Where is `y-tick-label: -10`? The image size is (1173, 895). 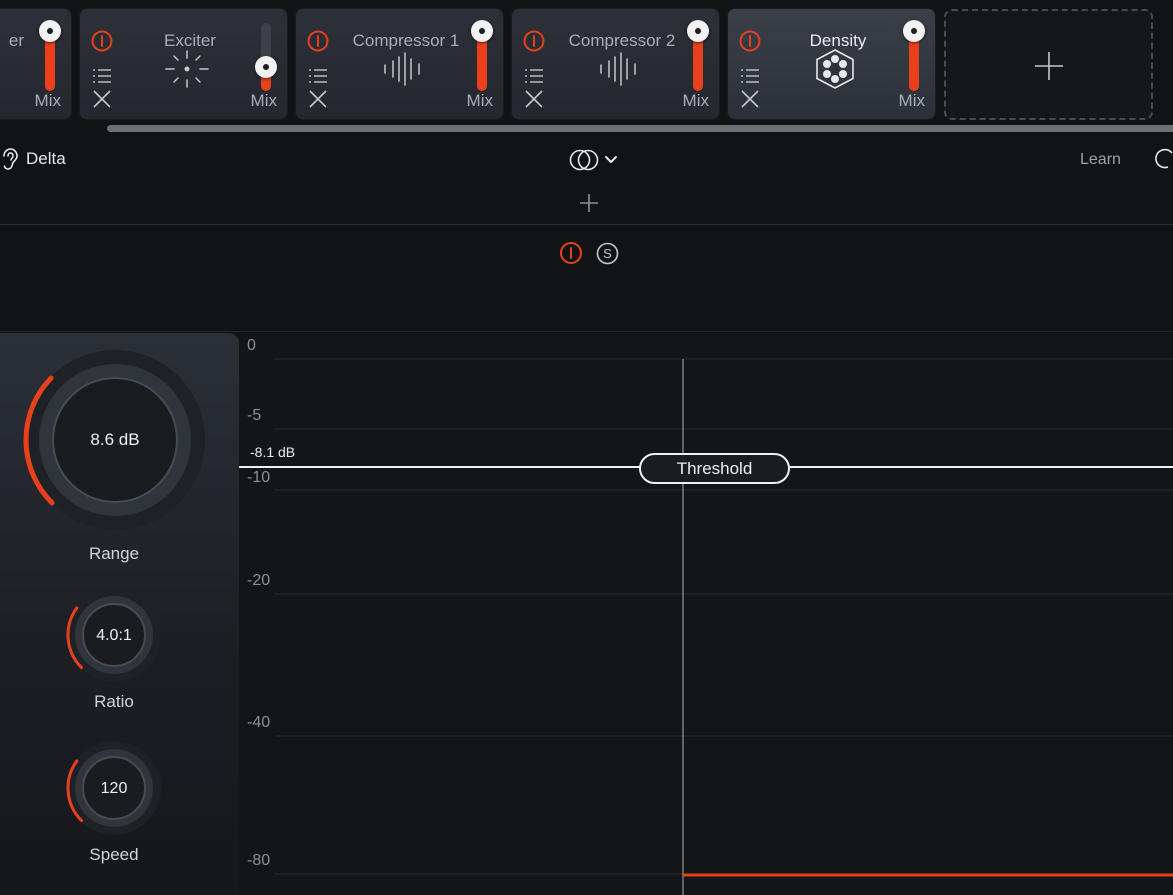
y-tick-label: -10 is located at coordinates (259, 477).